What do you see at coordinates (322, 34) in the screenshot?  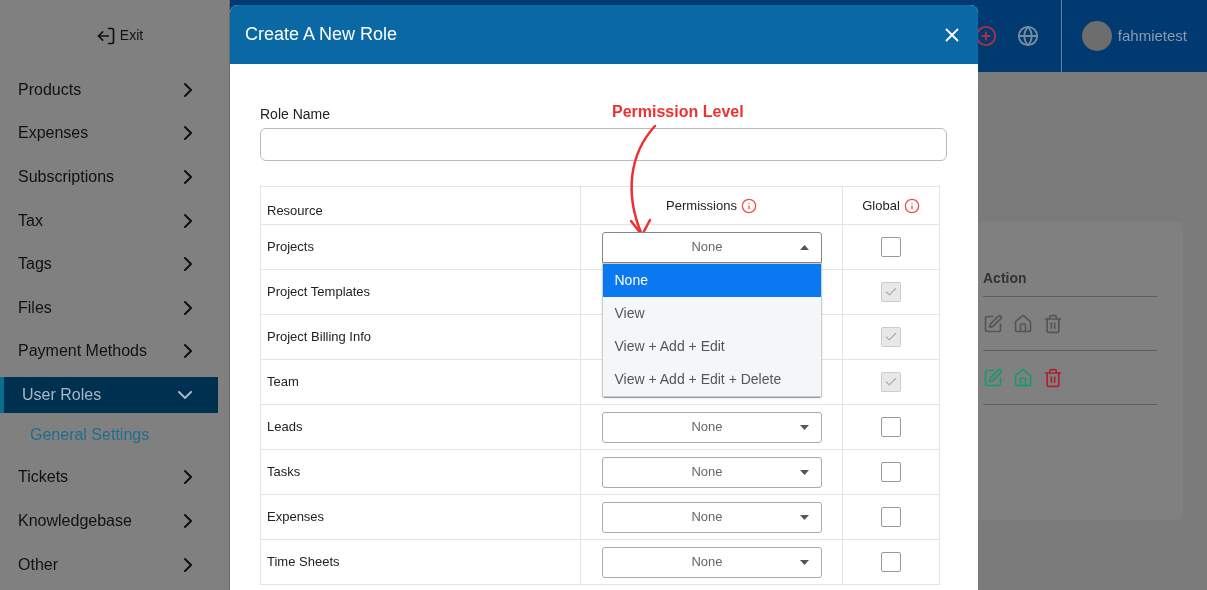 I see `modal-title: Create A New Role` at bounding box center [322, 34].